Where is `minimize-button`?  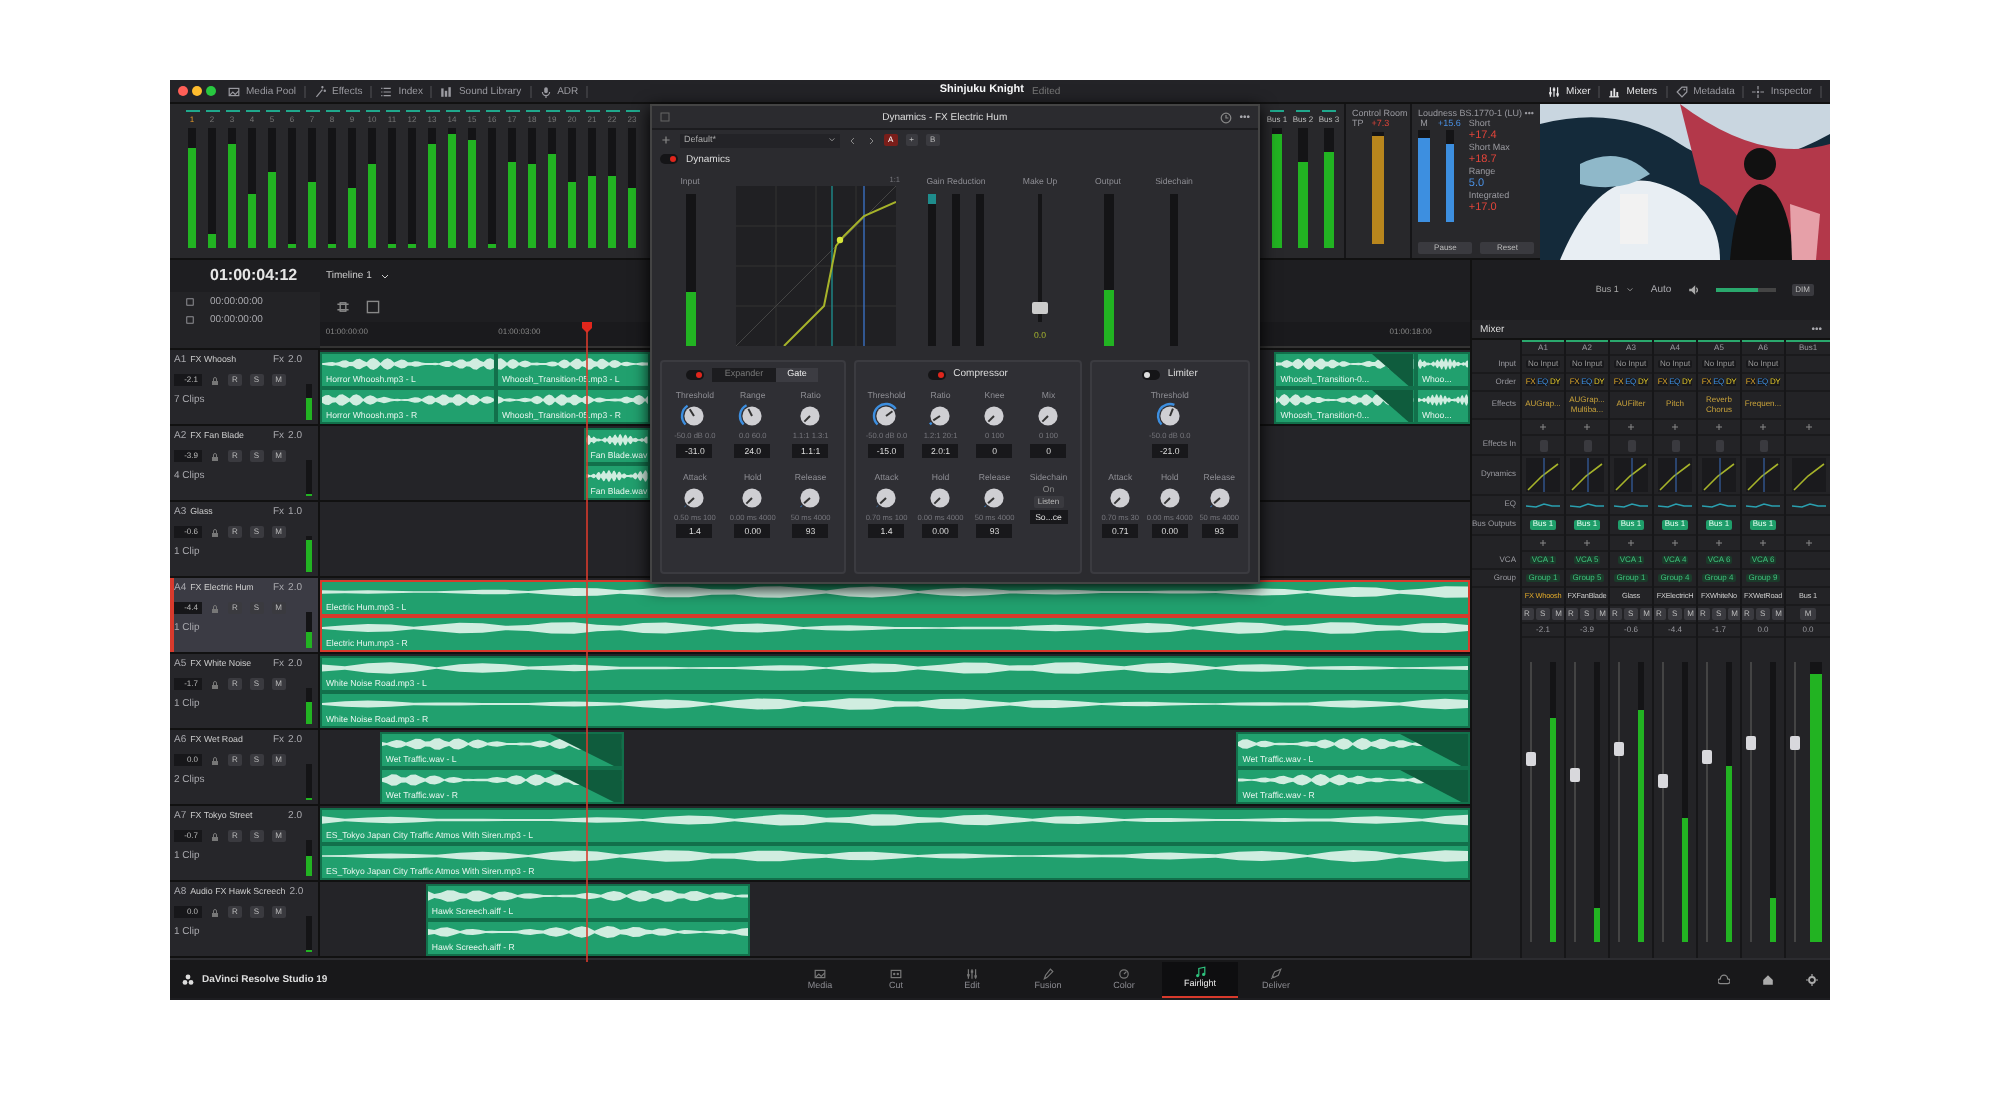
minimize-button is located at coordinates (197, 91).